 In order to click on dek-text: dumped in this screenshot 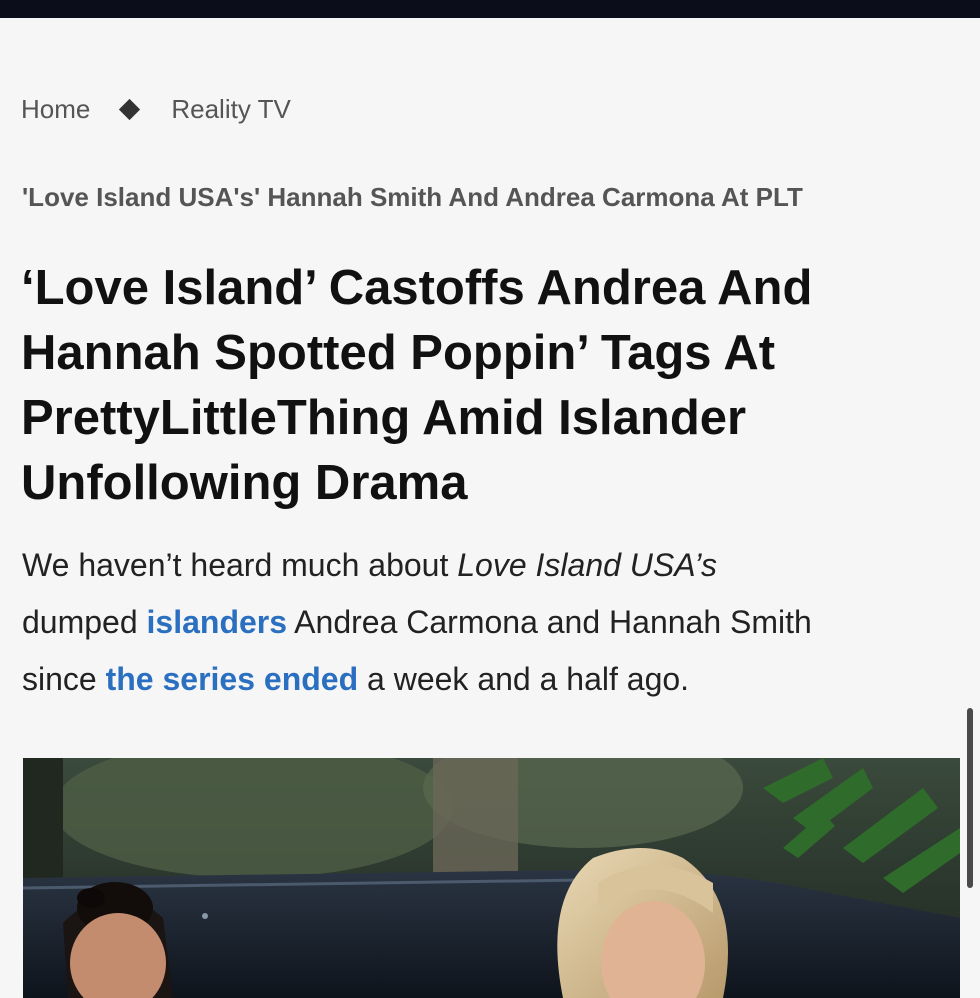, I will do `click(84, 622)`.